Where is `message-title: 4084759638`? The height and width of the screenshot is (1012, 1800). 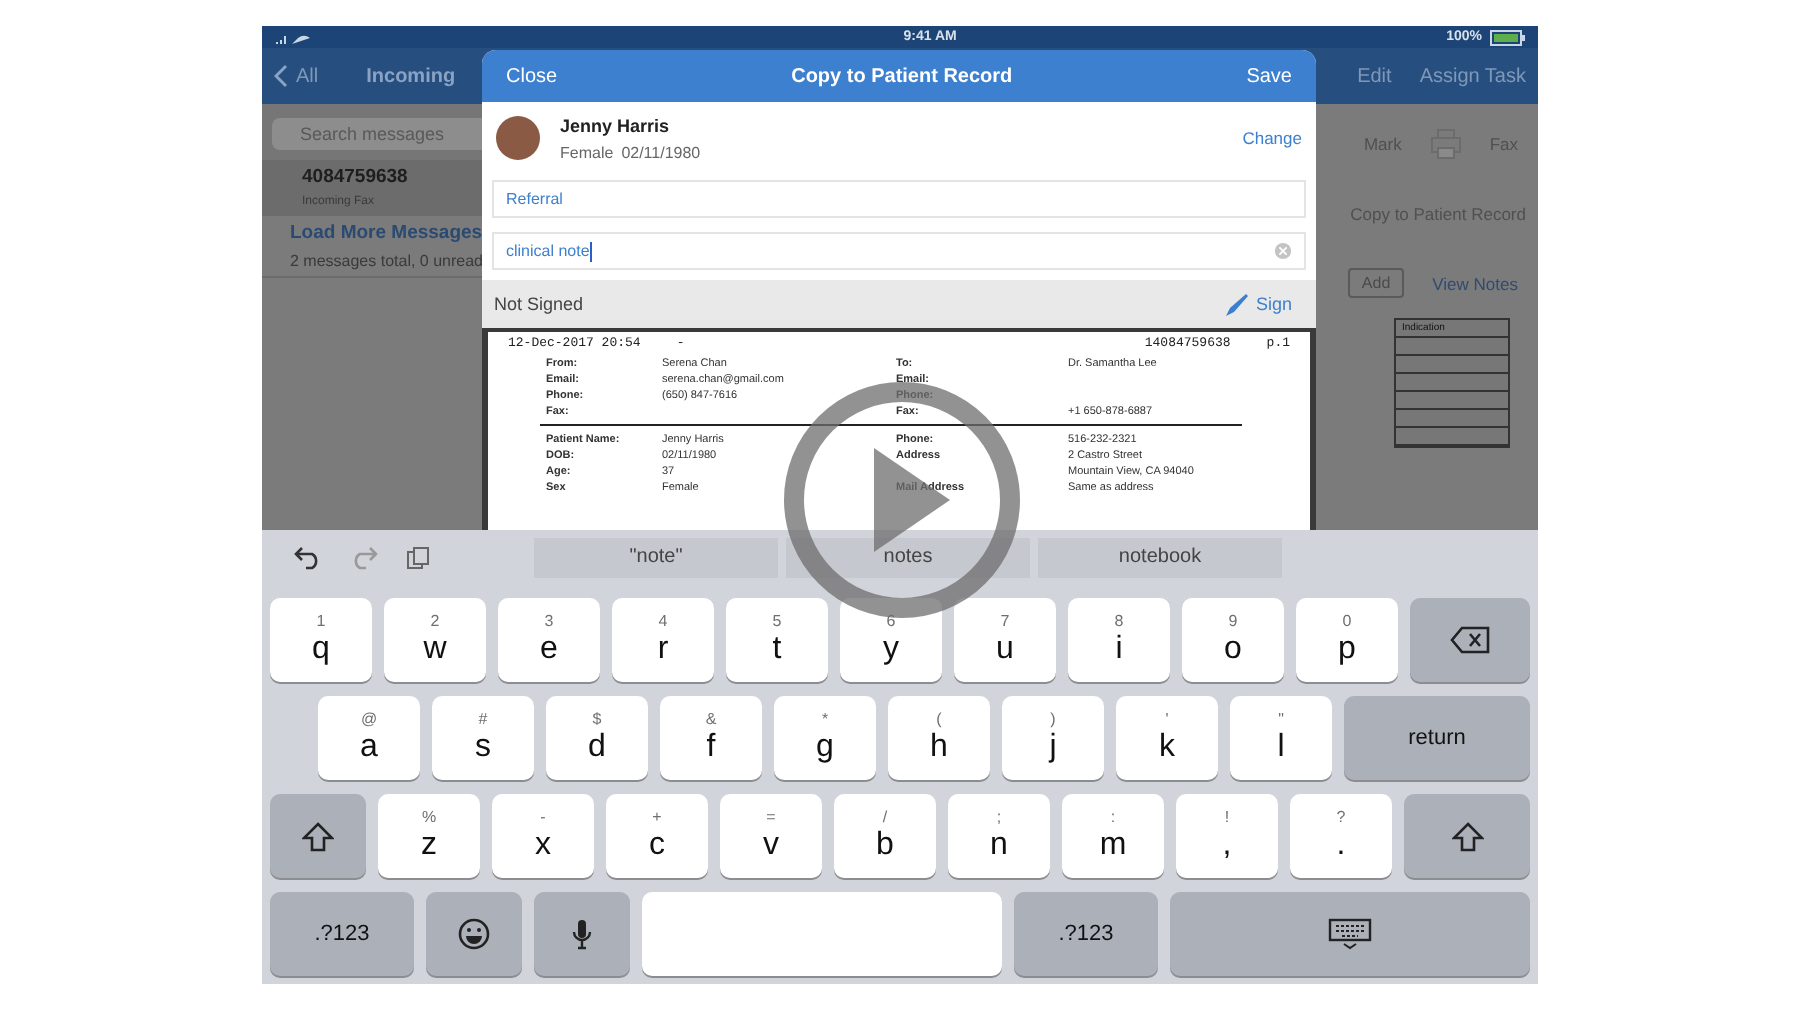
message-title: 4084759638 is located at coordinates (355, 177).